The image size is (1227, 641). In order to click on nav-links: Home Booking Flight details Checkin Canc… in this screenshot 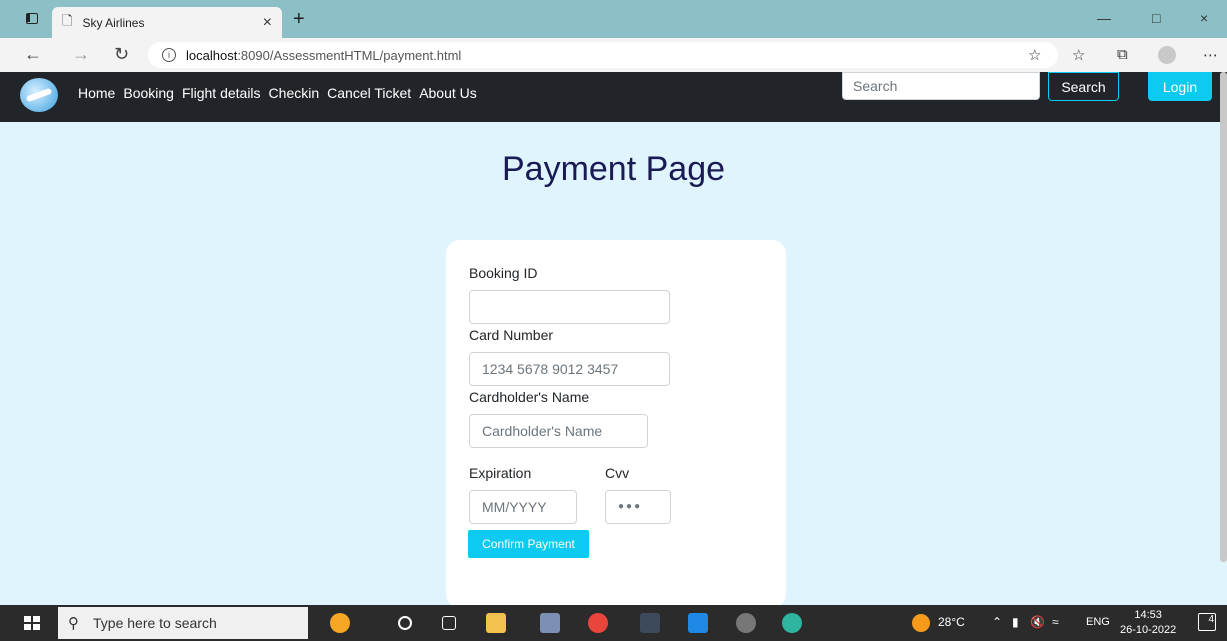, I will do `click(281, 93)`.